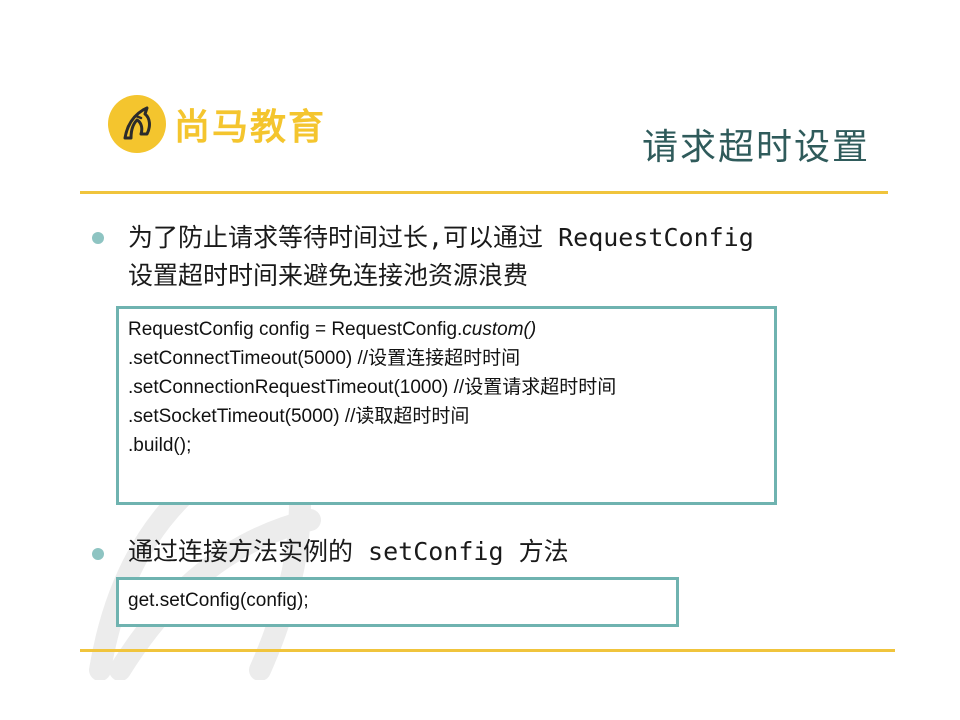 This screenshot has width=960, height=720. I want to click on bullet-text-line: 为了防止请求等待时间过长,可以通过 RequestConfig, so click(441, 237).